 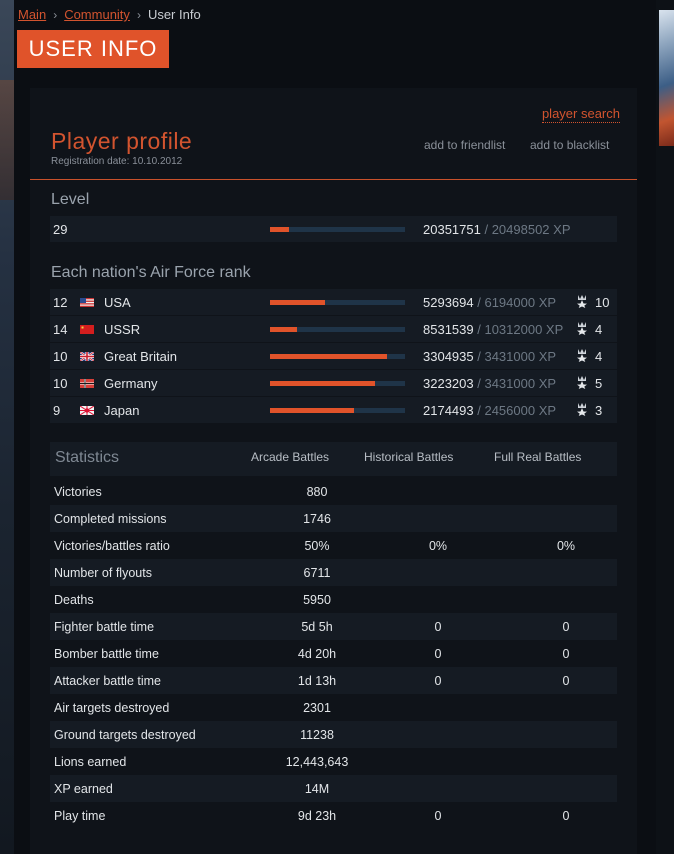 I want to click on level-xp-current: 20351751, so click(x=452, y=229).